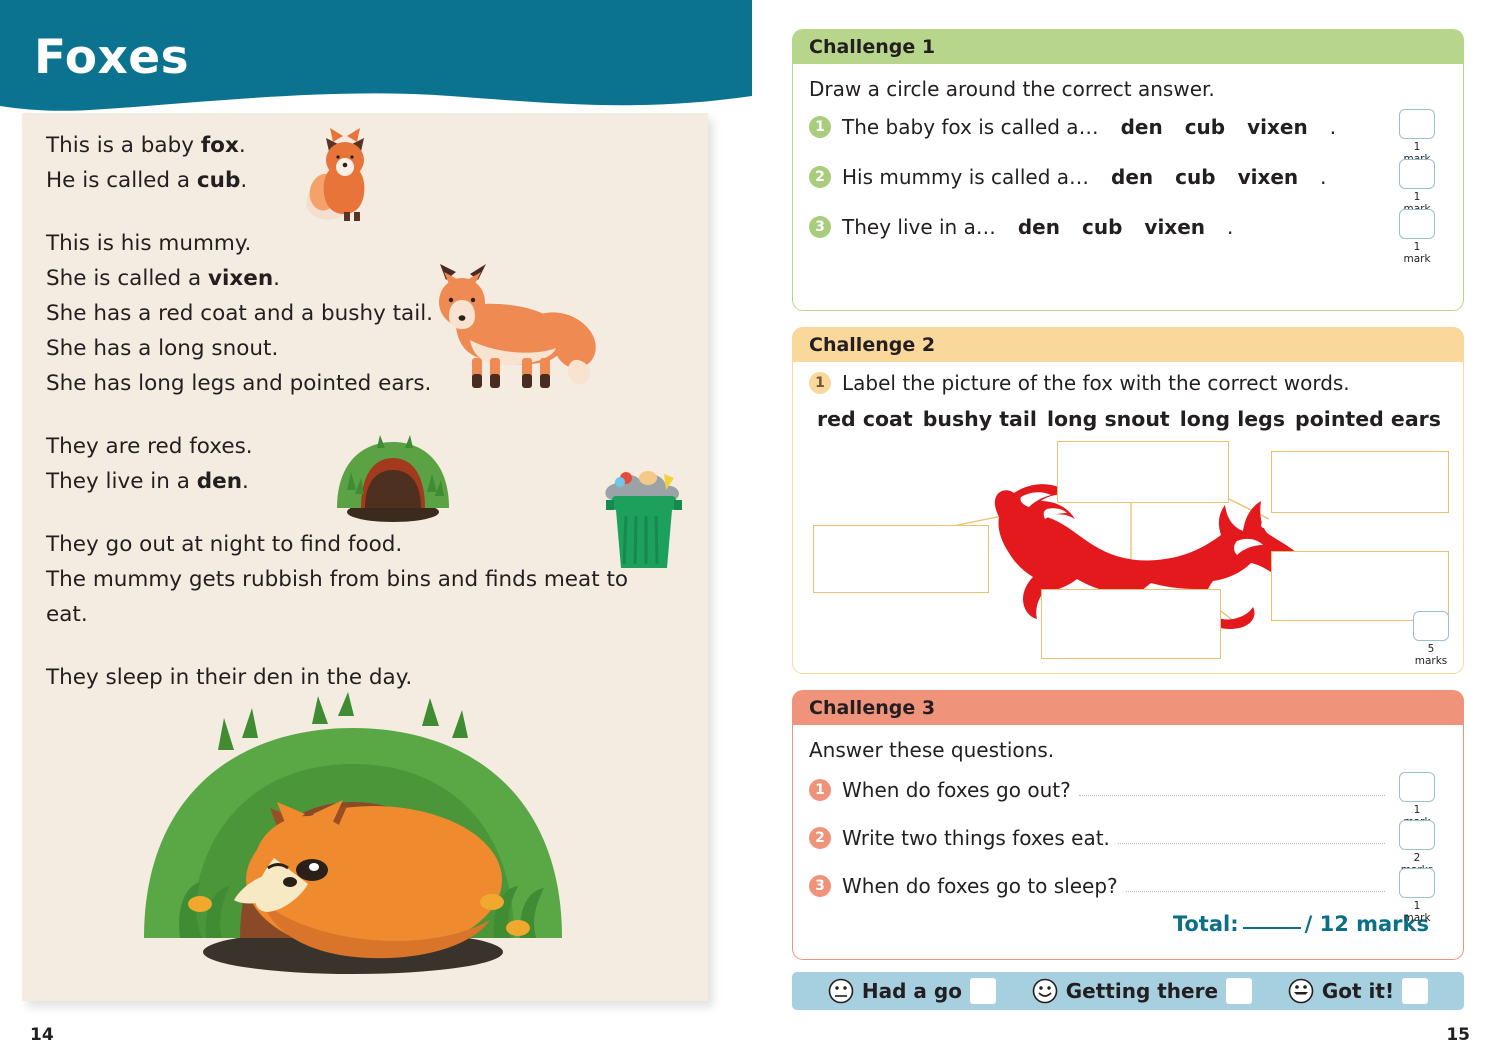 Image resolution: width=1500 pixels, height=1061 pixels. I want to click on self-assessment-item: Got it!, so click(1358, 991).